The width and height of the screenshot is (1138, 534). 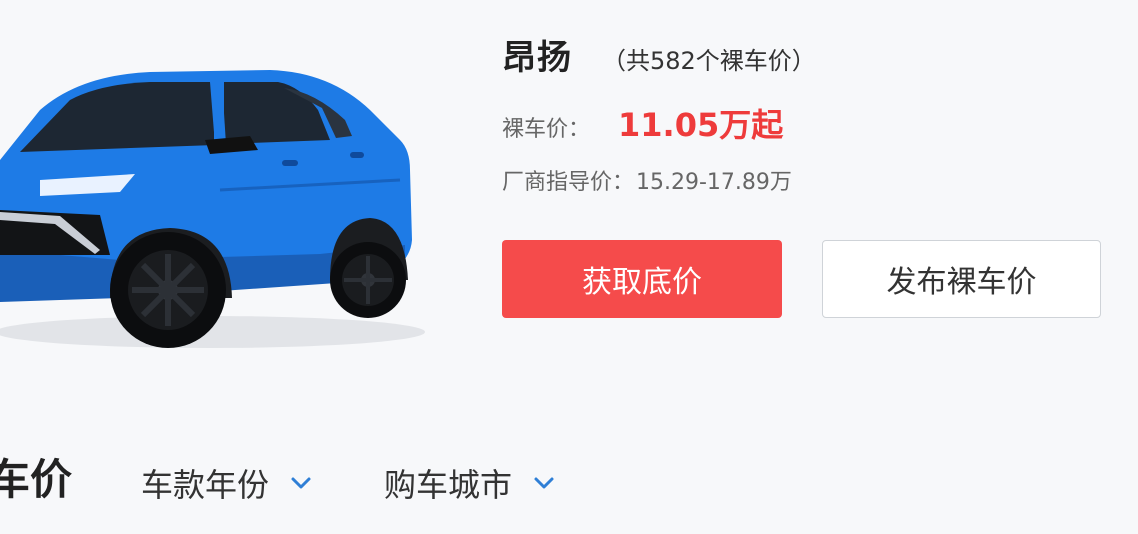 What do you see at coordinates (709, 58) in the screenshot?
I see `price-count: （共582个裸车价）` at bounding box center [709, 58].